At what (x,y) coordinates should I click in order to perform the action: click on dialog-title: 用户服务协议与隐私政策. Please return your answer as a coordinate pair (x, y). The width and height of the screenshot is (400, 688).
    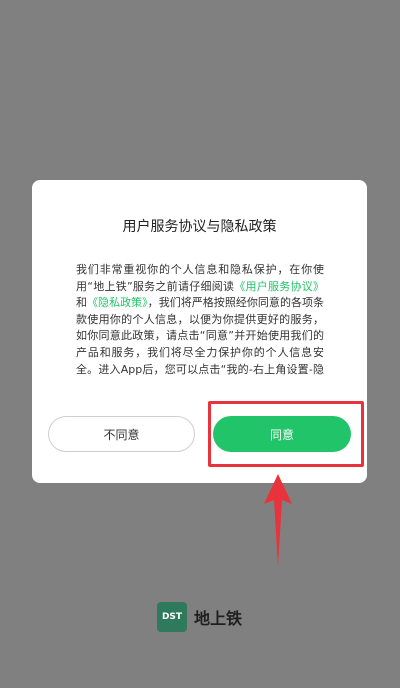
    Looking at the image, I should click on (199, 227).